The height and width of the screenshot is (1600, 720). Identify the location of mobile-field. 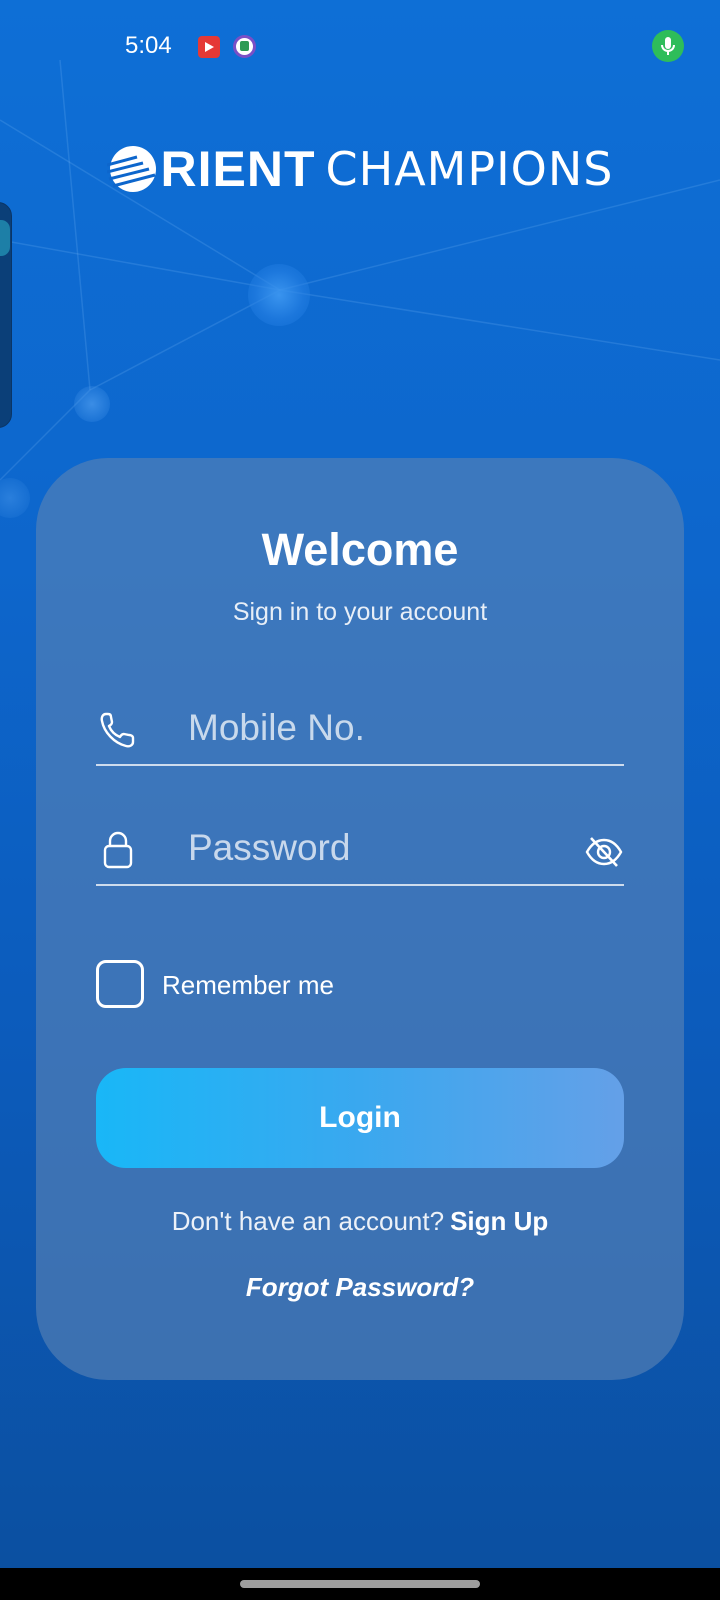
(360, 730).